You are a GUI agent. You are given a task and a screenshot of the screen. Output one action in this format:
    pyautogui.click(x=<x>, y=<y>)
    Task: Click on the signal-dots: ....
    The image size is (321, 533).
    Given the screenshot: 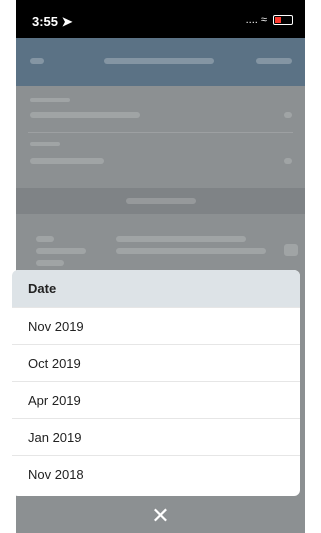 What is the action you would take?
    pyautogui.click(x=251, y=20)
    